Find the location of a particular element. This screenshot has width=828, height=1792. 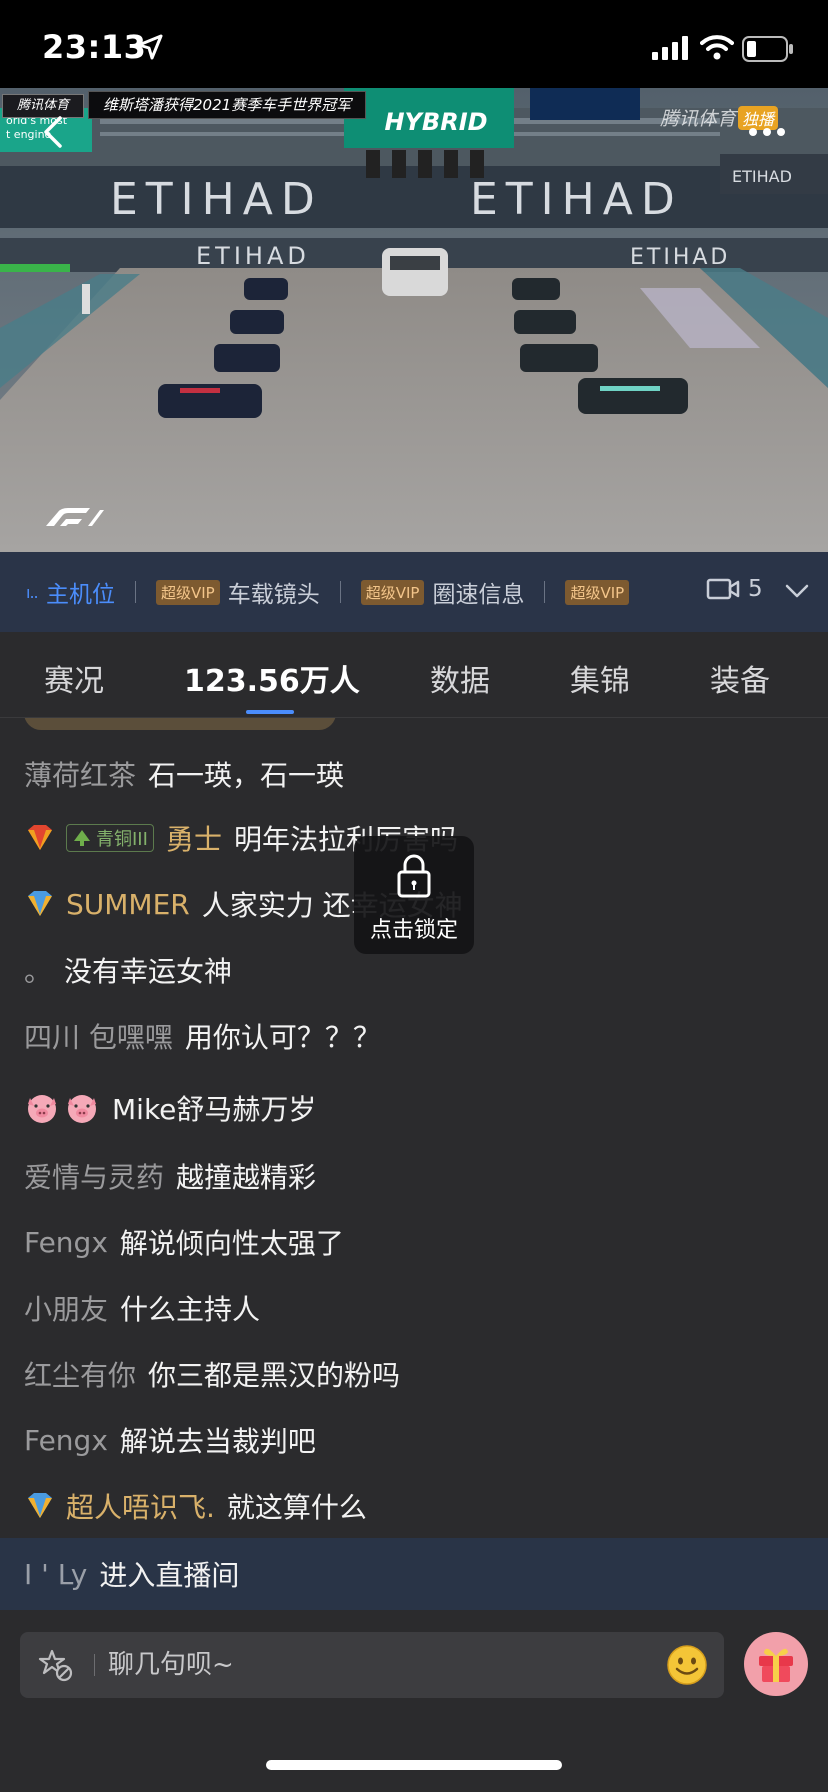

chat-message: Fengx 解说倾向性太强了 is located at coordinates (184, 1242).